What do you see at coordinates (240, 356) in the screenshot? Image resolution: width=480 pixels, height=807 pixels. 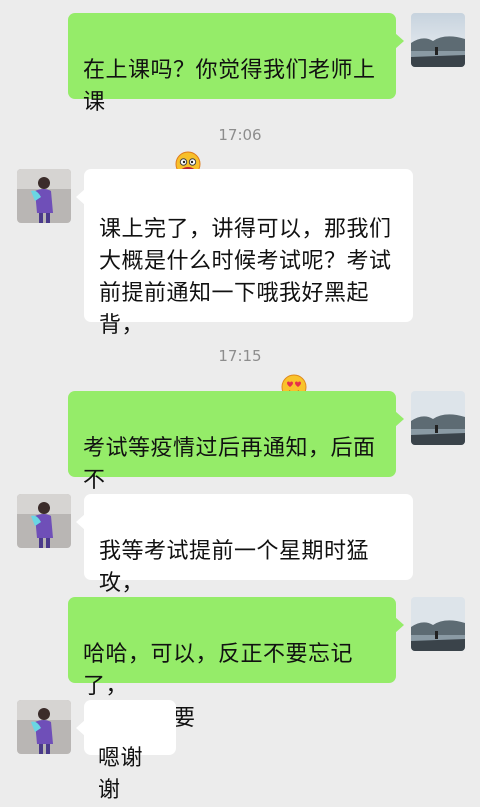 I see `timestamp: 17:15` at bounding box center [240, 356].